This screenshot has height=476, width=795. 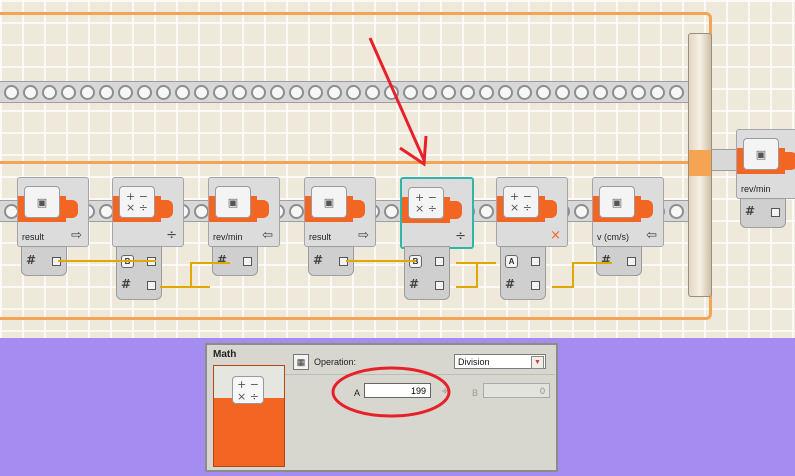 I want to click on variable-block: ▣ v (cm/s) ⇦, so click(x=628, y=212).